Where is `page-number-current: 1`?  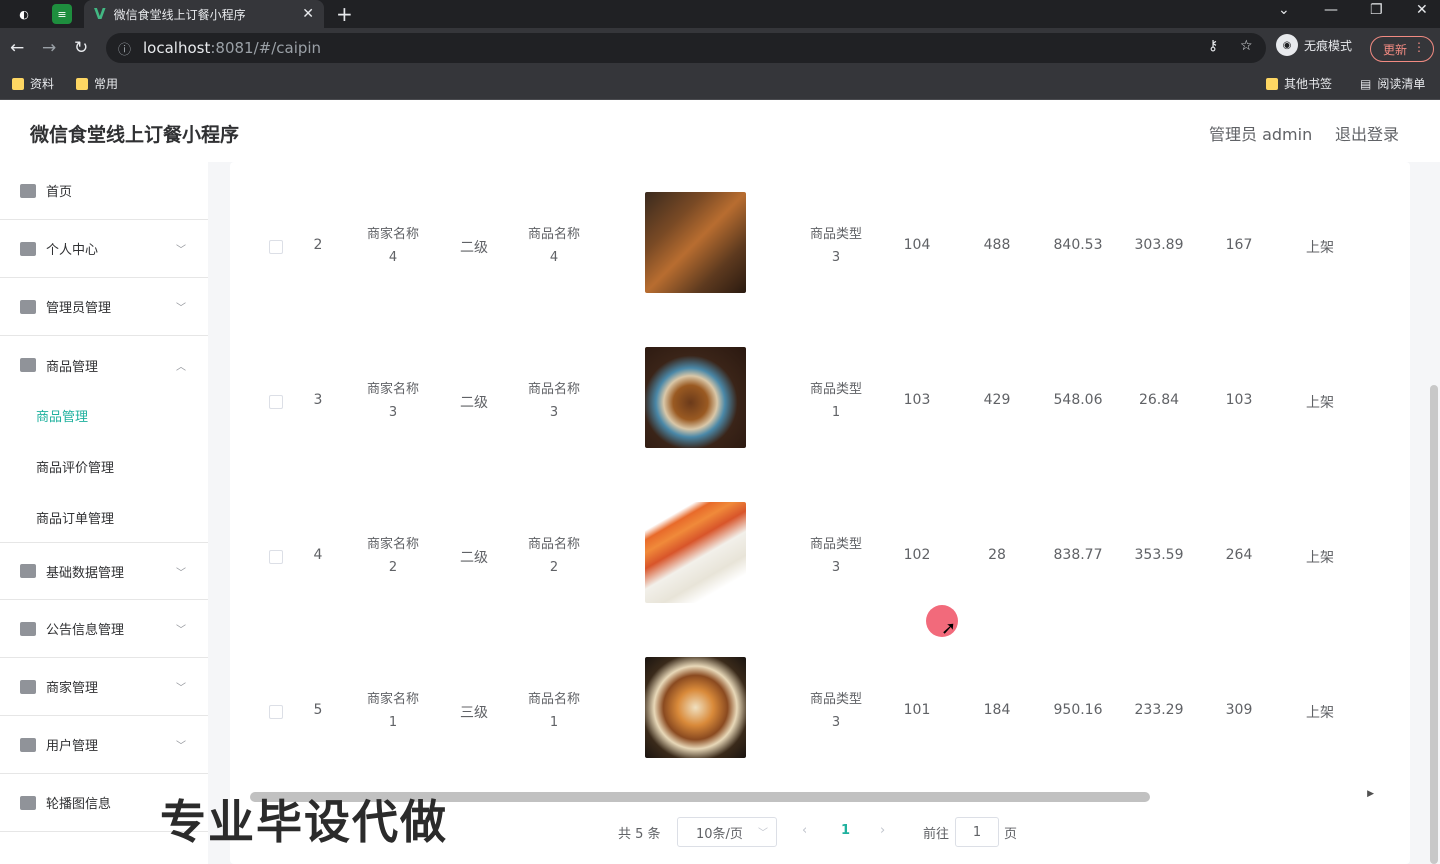 page-number-current: 1 is located at coordinates (845, 830).